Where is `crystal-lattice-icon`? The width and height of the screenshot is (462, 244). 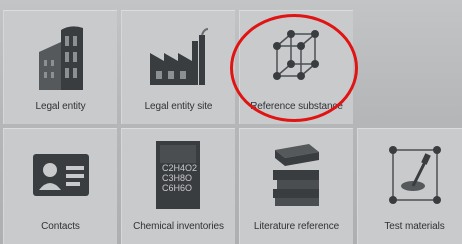 crystal-lattice-icon is located at coordinates (296, 57).